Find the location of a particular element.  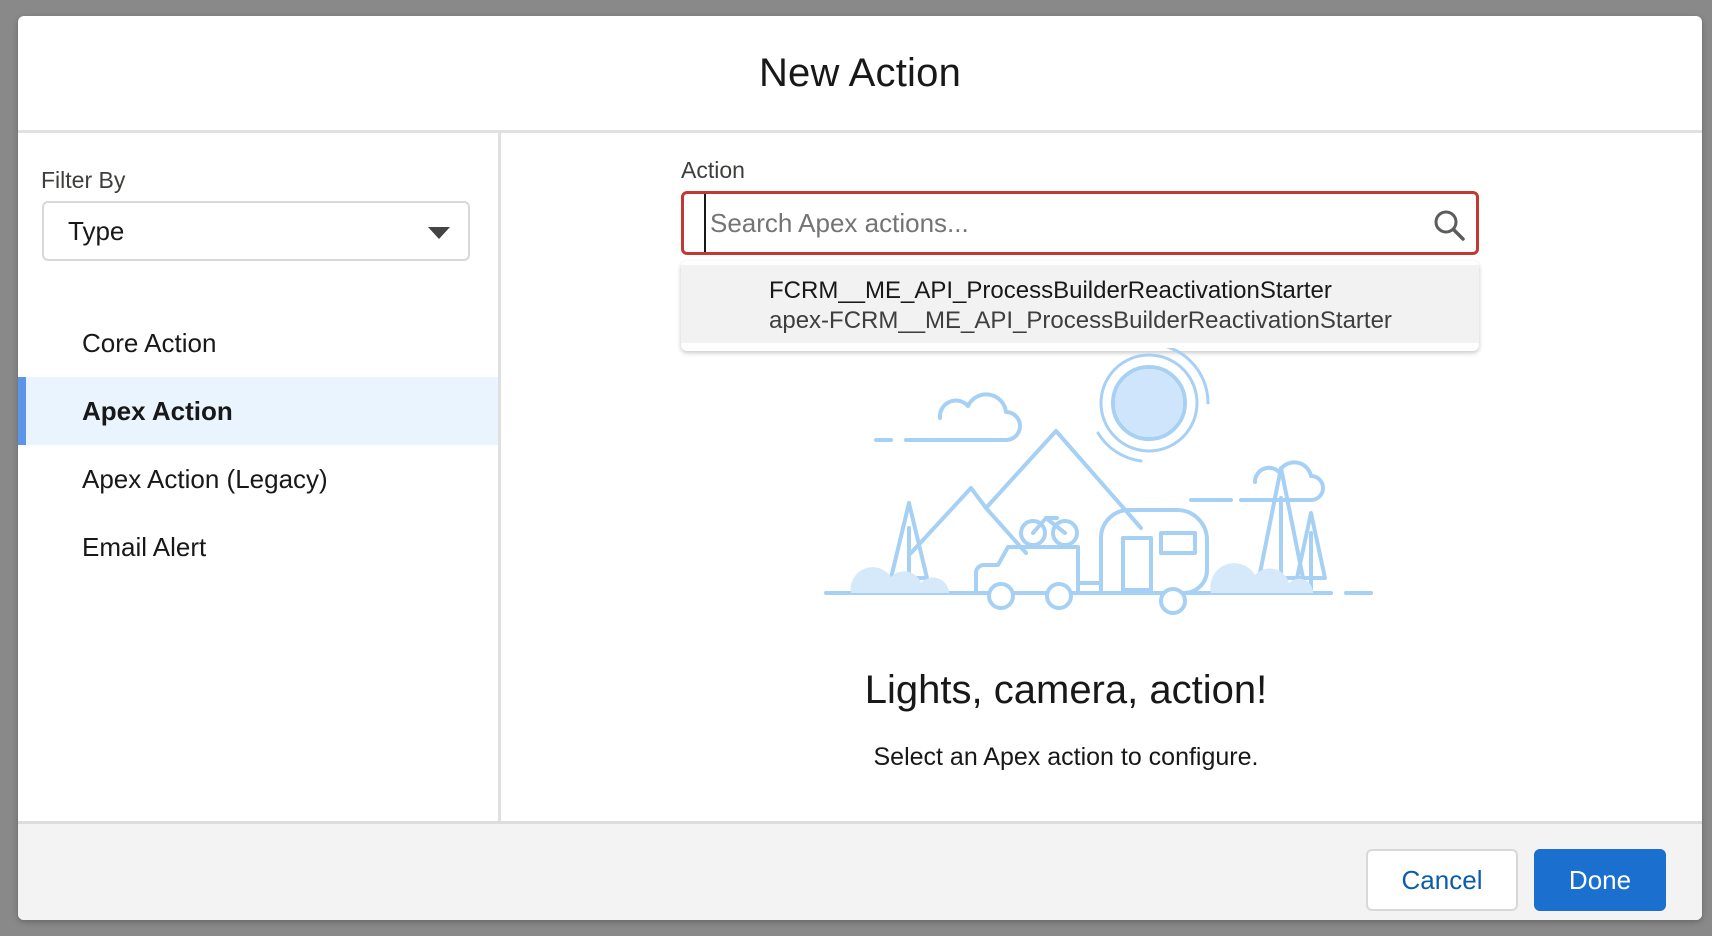

apex-action-search-box is located at coordinates (1080, 223).